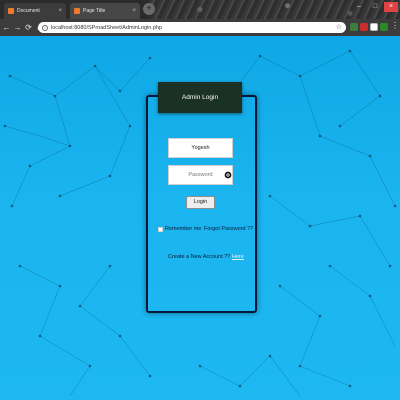  Describe the element at coordinates (200, 202) in the screenshot. I see `login-button: Login` at that location.